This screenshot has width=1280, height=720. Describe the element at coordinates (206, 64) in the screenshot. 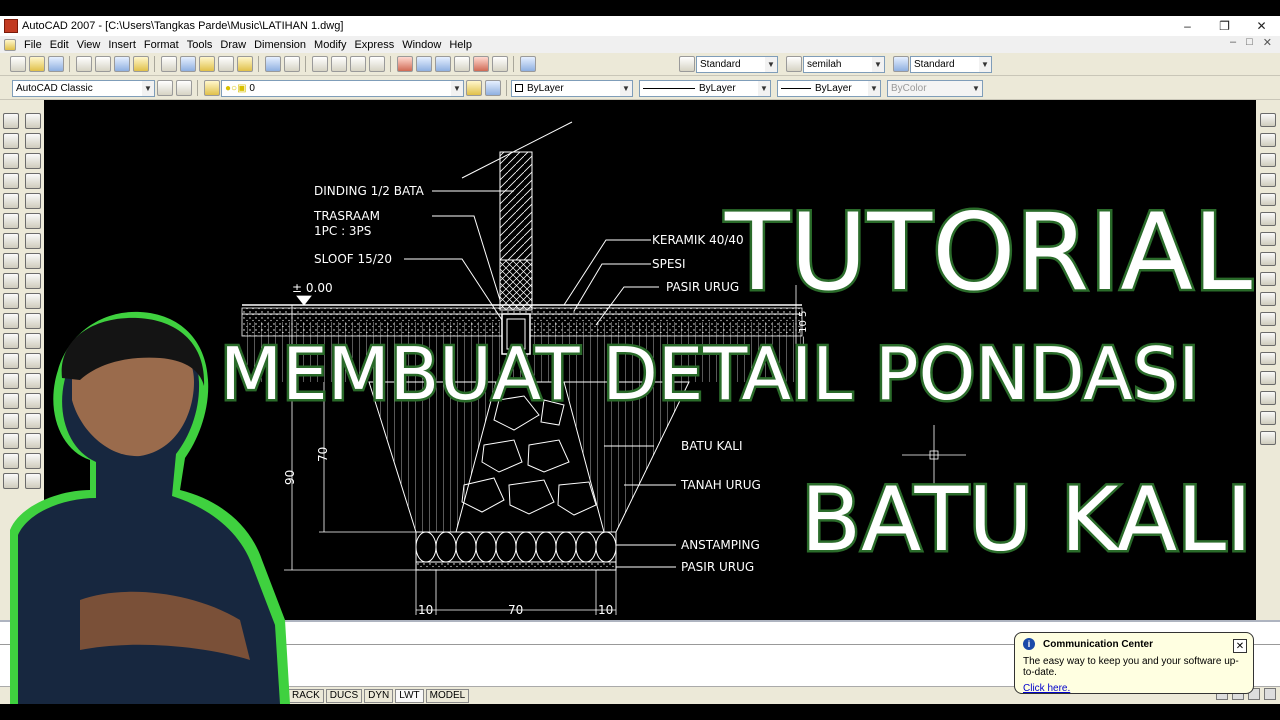

I see `paste-icon` at that location.